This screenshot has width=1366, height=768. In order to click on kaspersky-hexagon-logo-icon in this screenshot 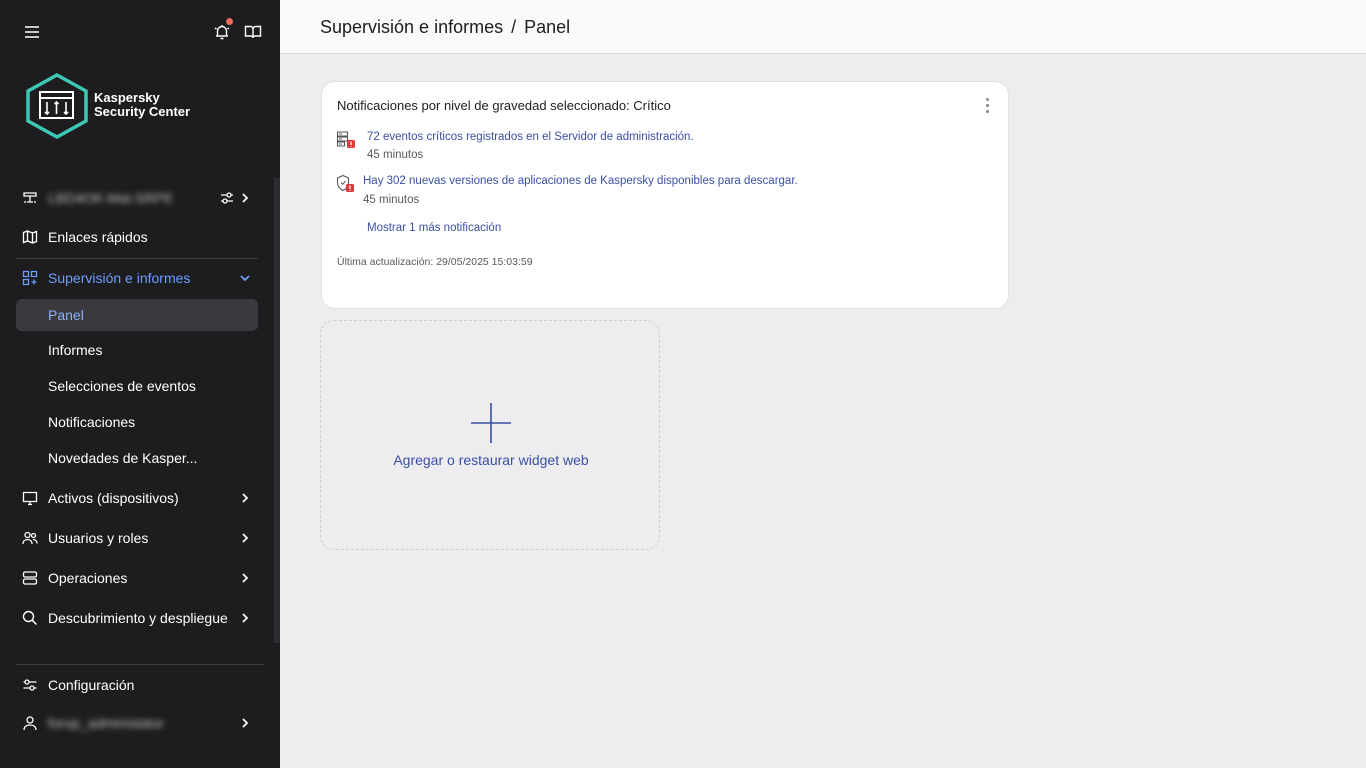, I will do `click(57, 106)`.